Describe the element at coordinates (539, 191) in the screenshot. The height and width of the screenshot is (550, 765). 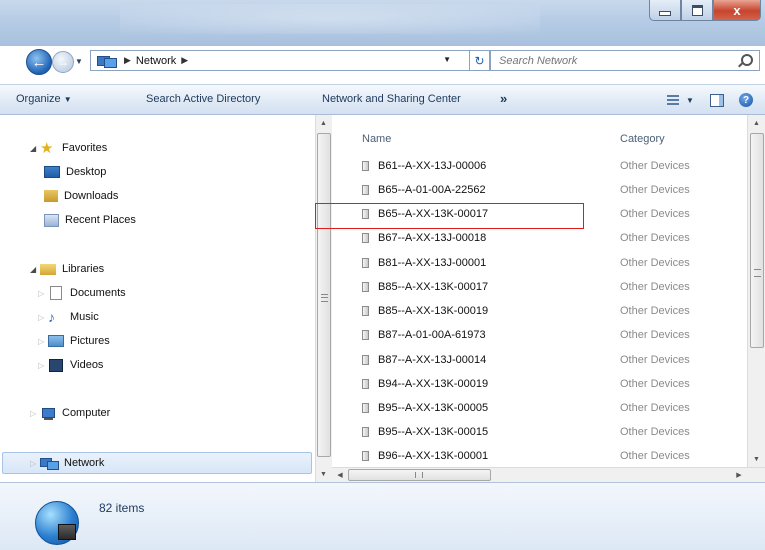
I see `list-item: B65--A-01-00A-22562 Other Devices` at that location.